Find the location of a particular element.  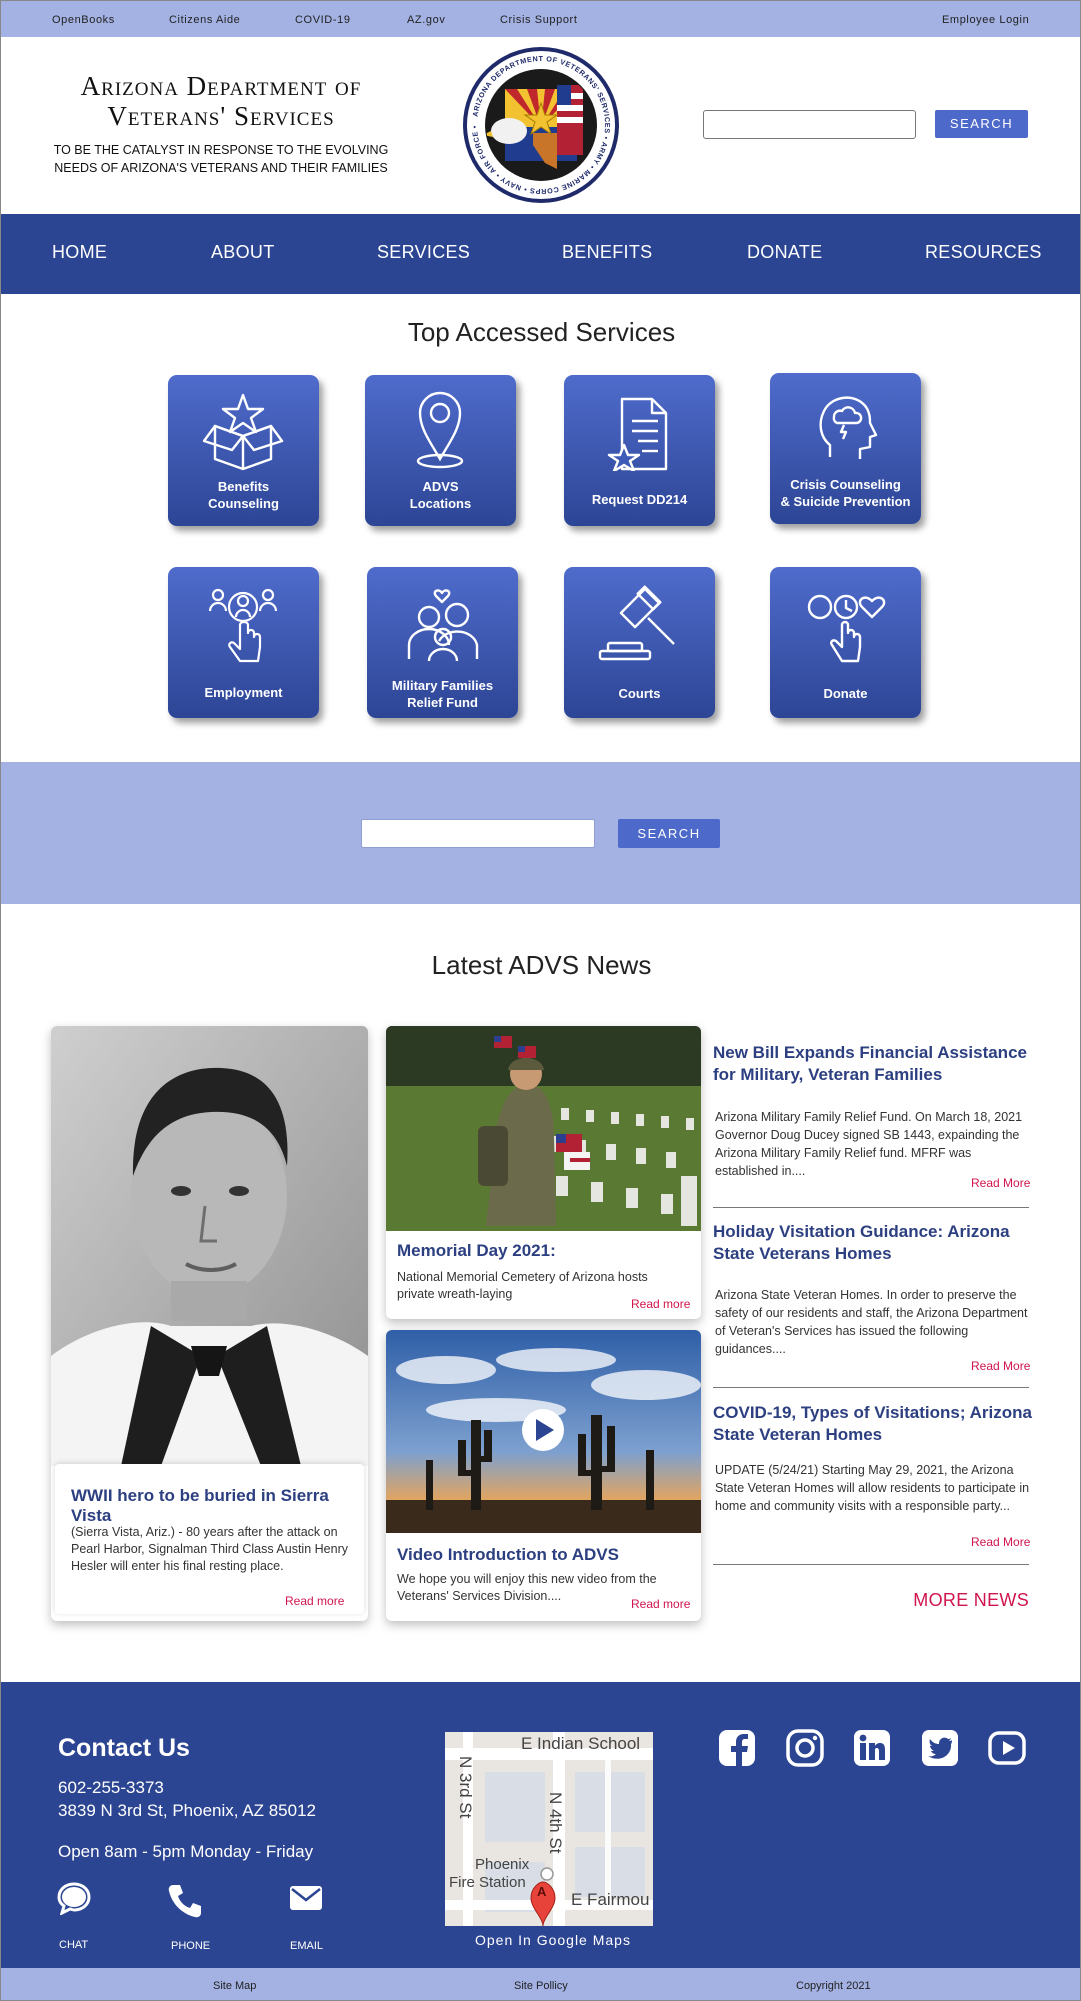

tile-request-dd214: Request DD214 is located at coordinates (639, 450).